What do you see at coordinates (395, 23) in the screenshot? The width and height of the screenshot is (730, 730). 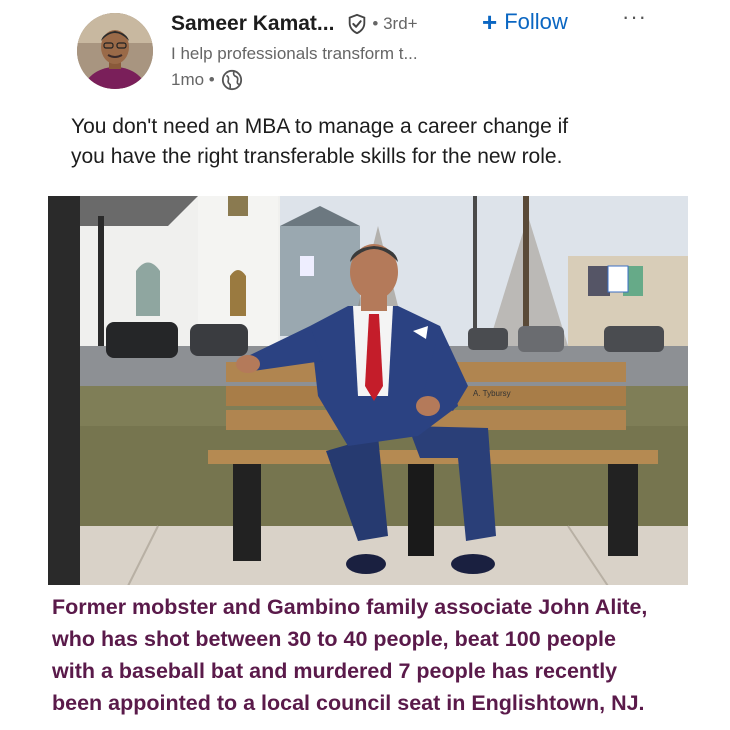 I see `connection-degree: • 3rd+` at bounding box center [395, 23].